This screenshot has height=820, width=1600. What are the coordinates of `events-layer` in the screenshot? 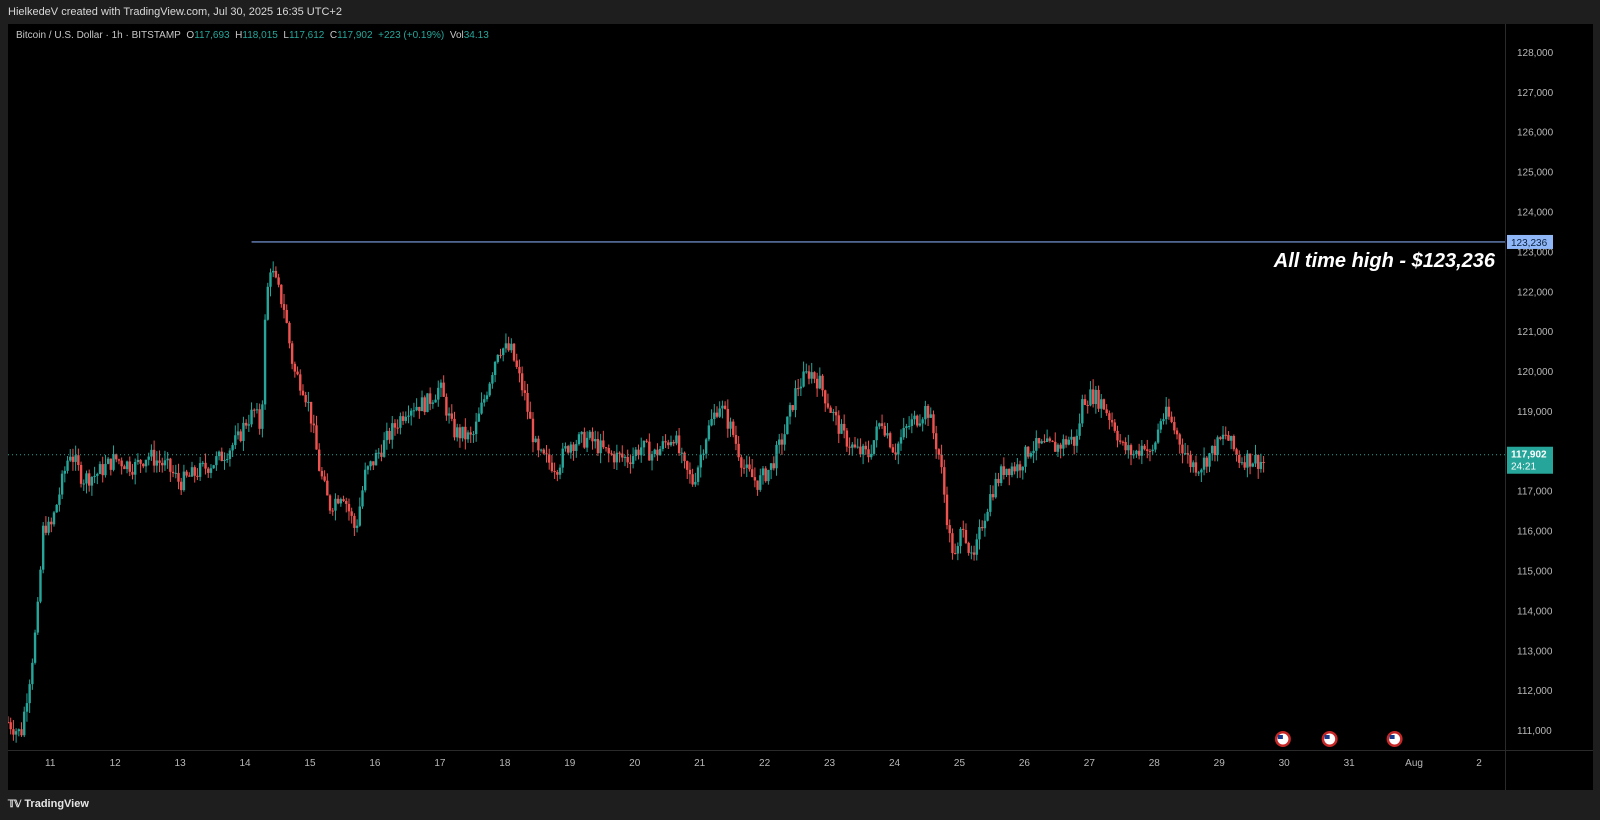 It's located at (1338, 739).